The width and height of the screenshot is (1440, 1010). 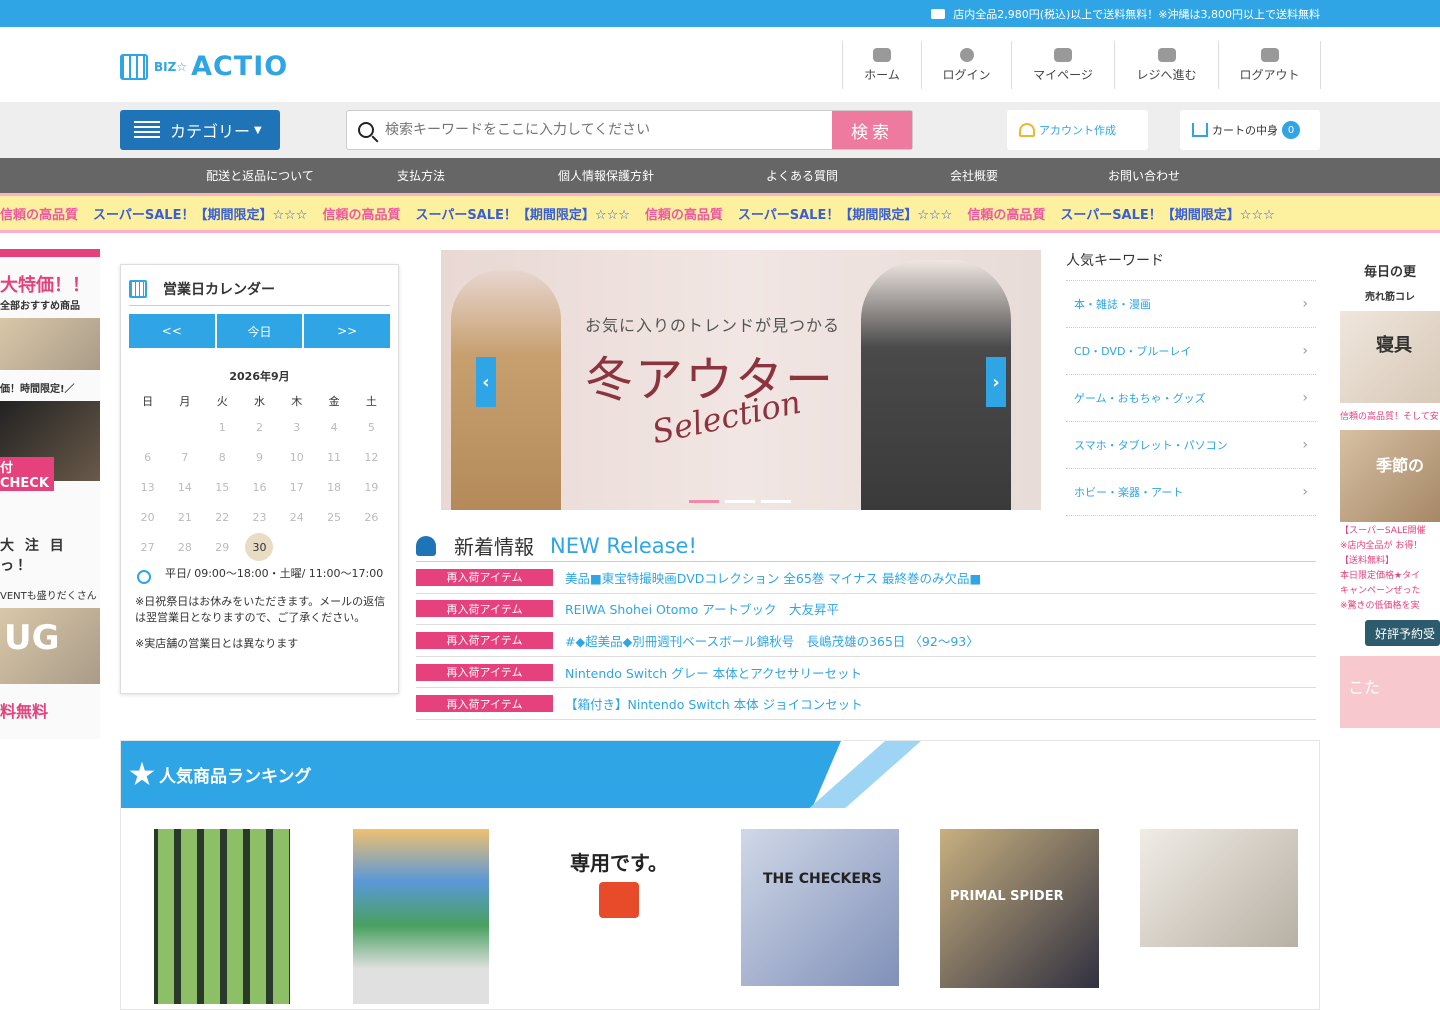 What do you see at coordinates (1191, 304) in the screenshot?
I see `keyword-item: 本・雑誌・漫画 ›` at bounding box center [1191, 304].